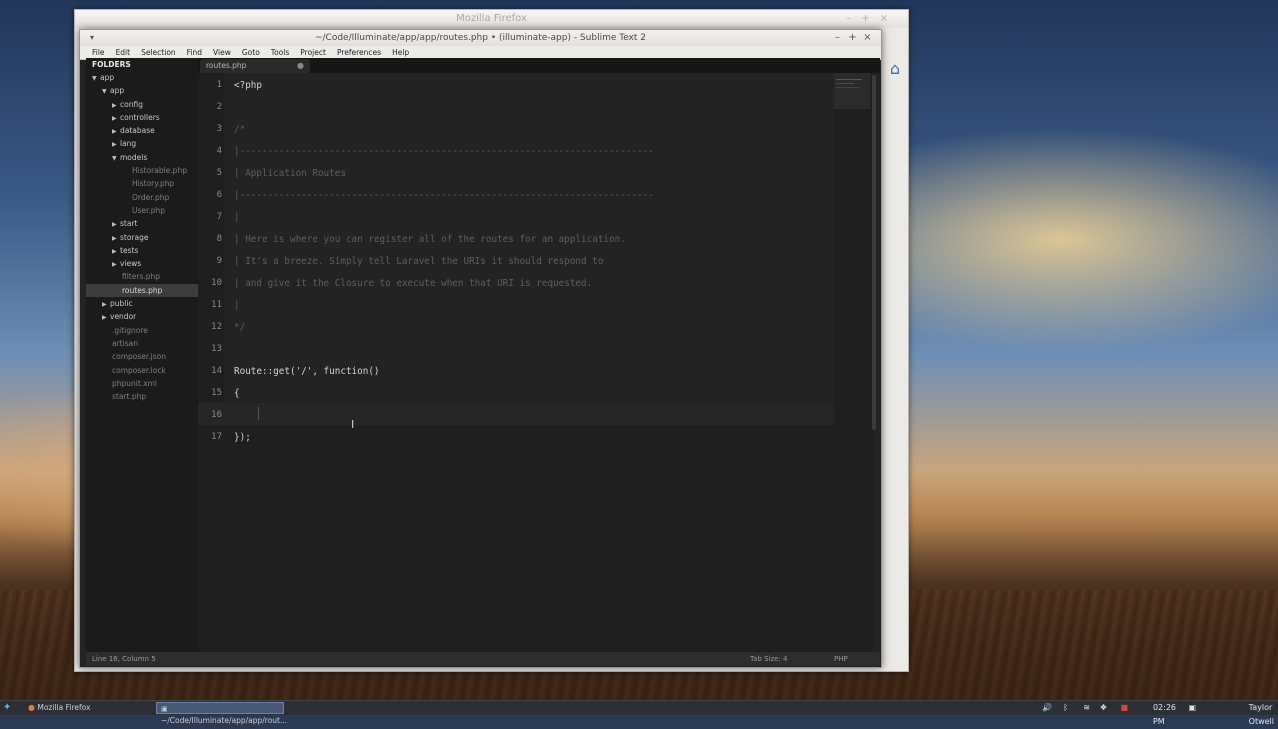 The width and height of the screenshot is (1278, 729). What do you see at coordinates (1086, 708) in the screenshot?
I see `wifi-icon: ≋` at bounding box center [1086, 708].